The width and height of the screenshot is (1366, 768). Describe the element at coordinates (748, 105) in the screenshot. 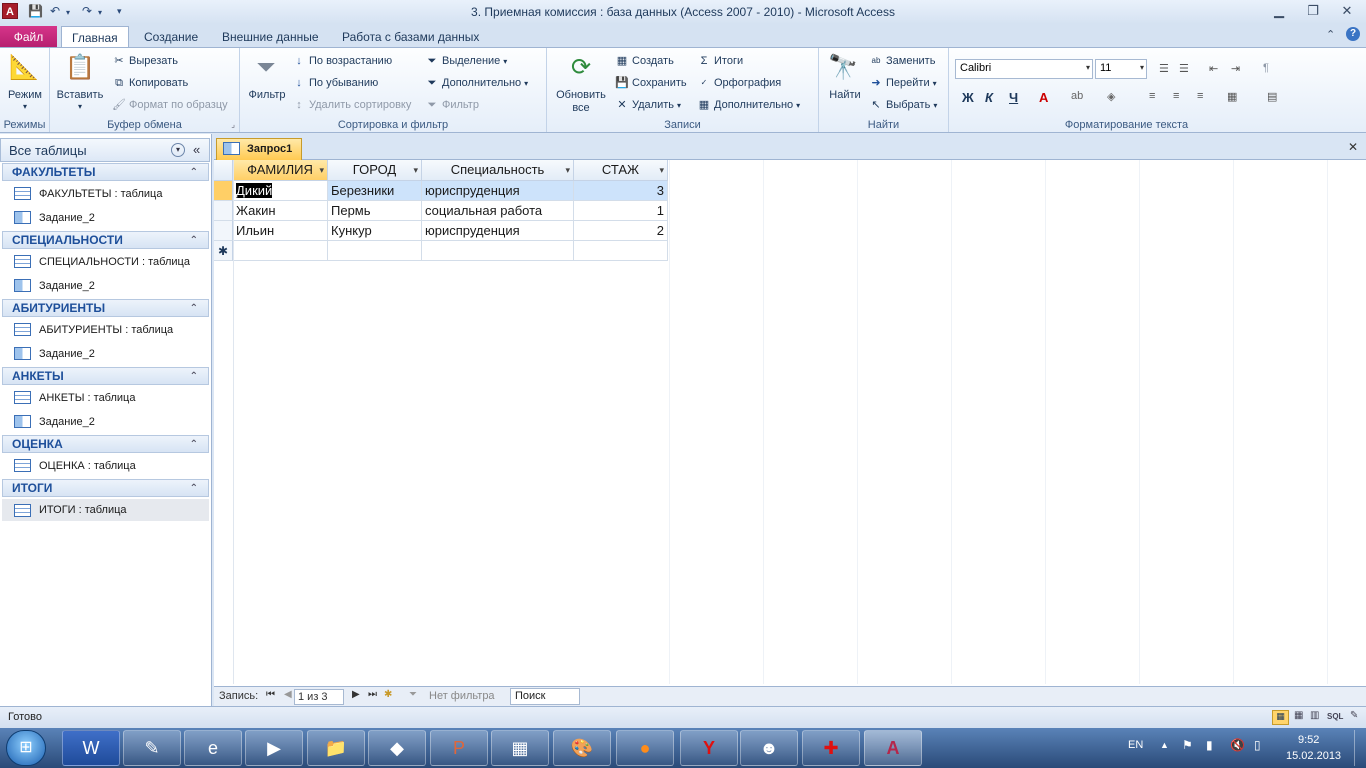

I see `more-records-button: ▦ Дополнительно ▾` at that location.